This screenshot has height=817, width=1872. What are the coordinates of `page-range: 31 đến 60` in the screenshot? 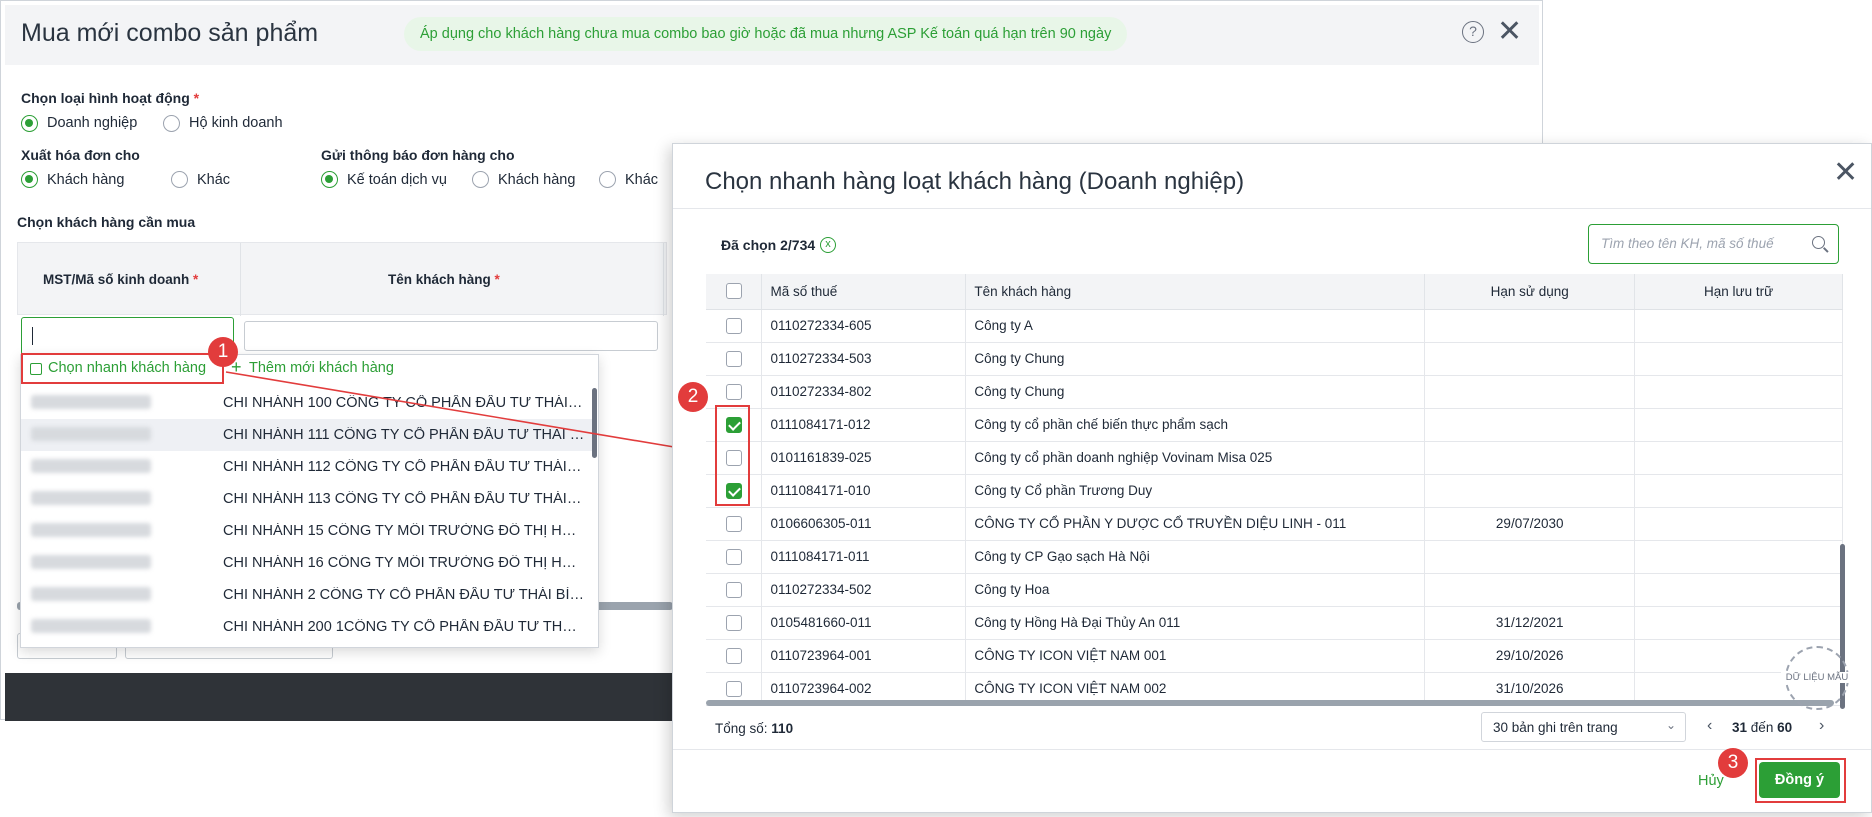 It's located at (1762, 727).